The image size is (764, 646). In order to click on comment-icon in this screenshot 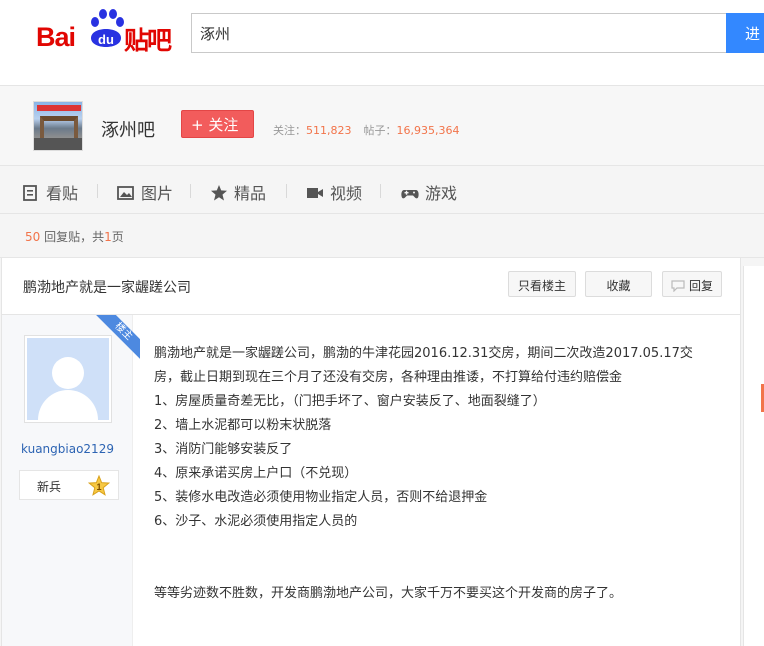, I will do `click(678, 286)`.